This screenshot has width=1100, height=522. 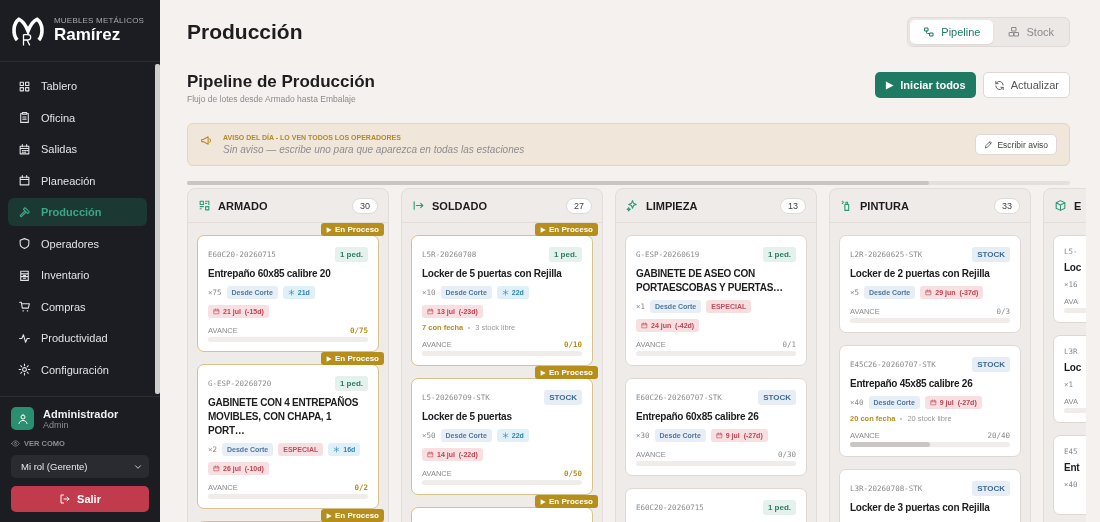 What do you see at coordinates (99, 20) in the screenshot?
I see `brand-tagline: MUEBLES METÁLICOS` at bounding box center [99, 20].